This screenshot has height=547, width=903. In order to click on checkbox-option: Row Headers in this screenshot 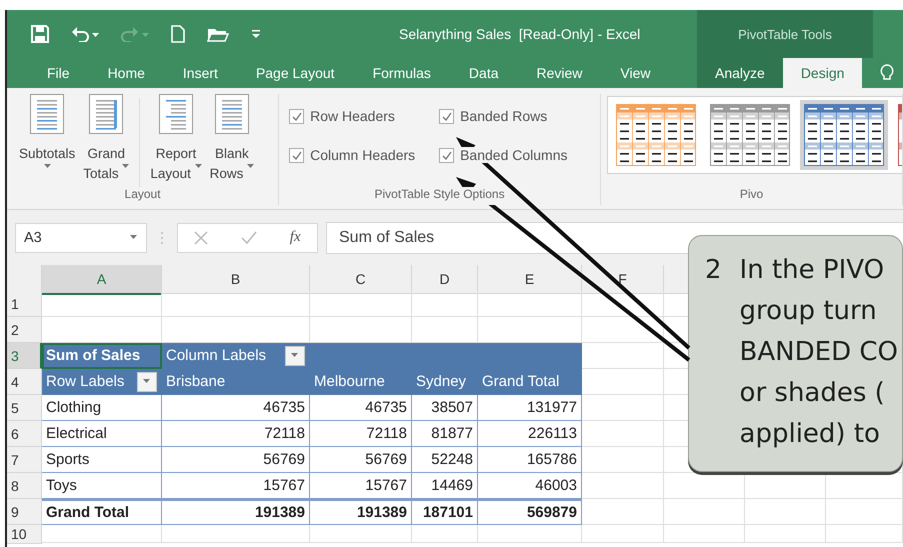, I will do `click(342, 116)`.